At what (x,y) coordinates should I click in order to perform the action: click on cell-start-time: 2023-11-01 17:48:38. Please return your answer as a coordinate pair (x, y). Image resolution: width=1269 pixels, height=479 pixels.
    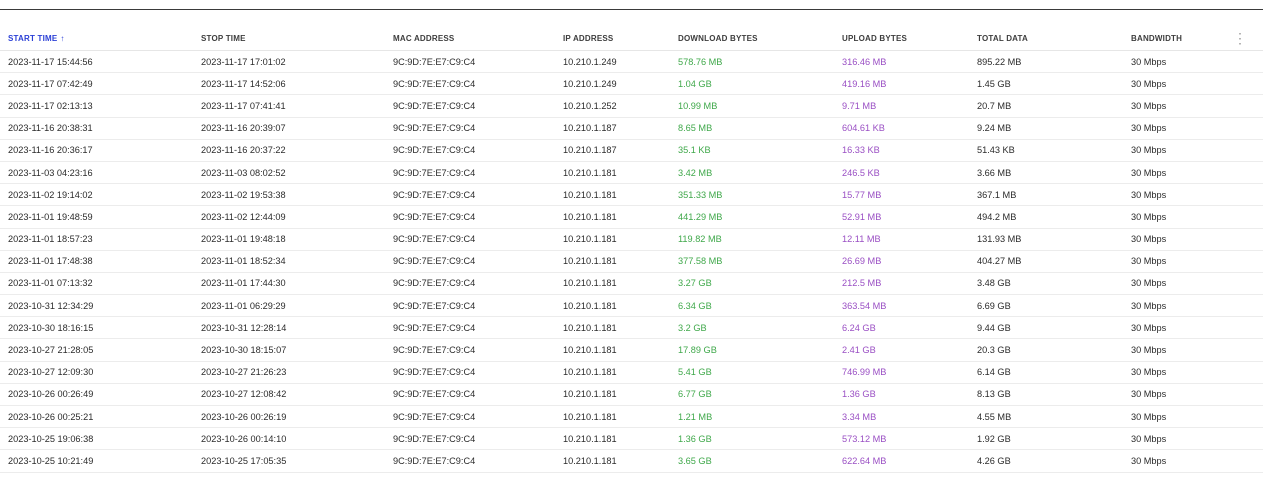
    Looking at the image, I should click on (50, 261).